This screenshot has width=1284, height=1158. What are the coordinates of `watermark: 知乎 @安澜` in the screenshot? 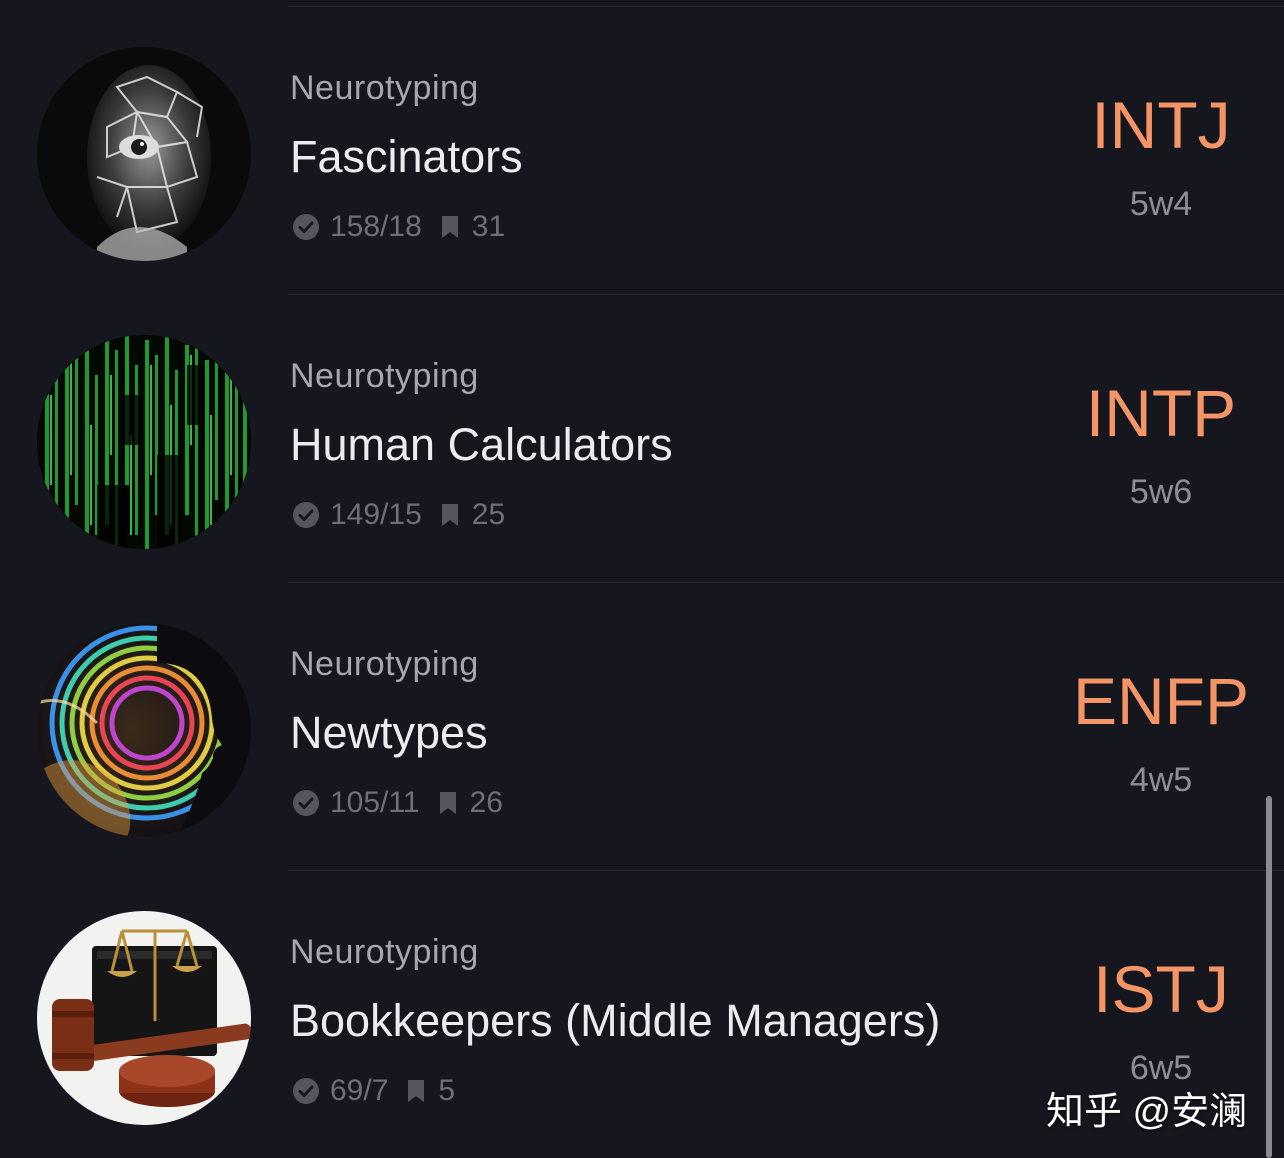 It's located at (1147, 1112).